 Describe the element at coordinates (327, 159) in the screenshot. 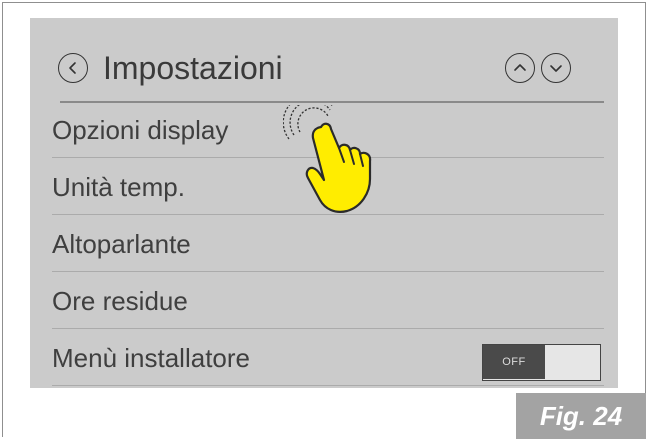

I see `tap-hand-icon` at that location.